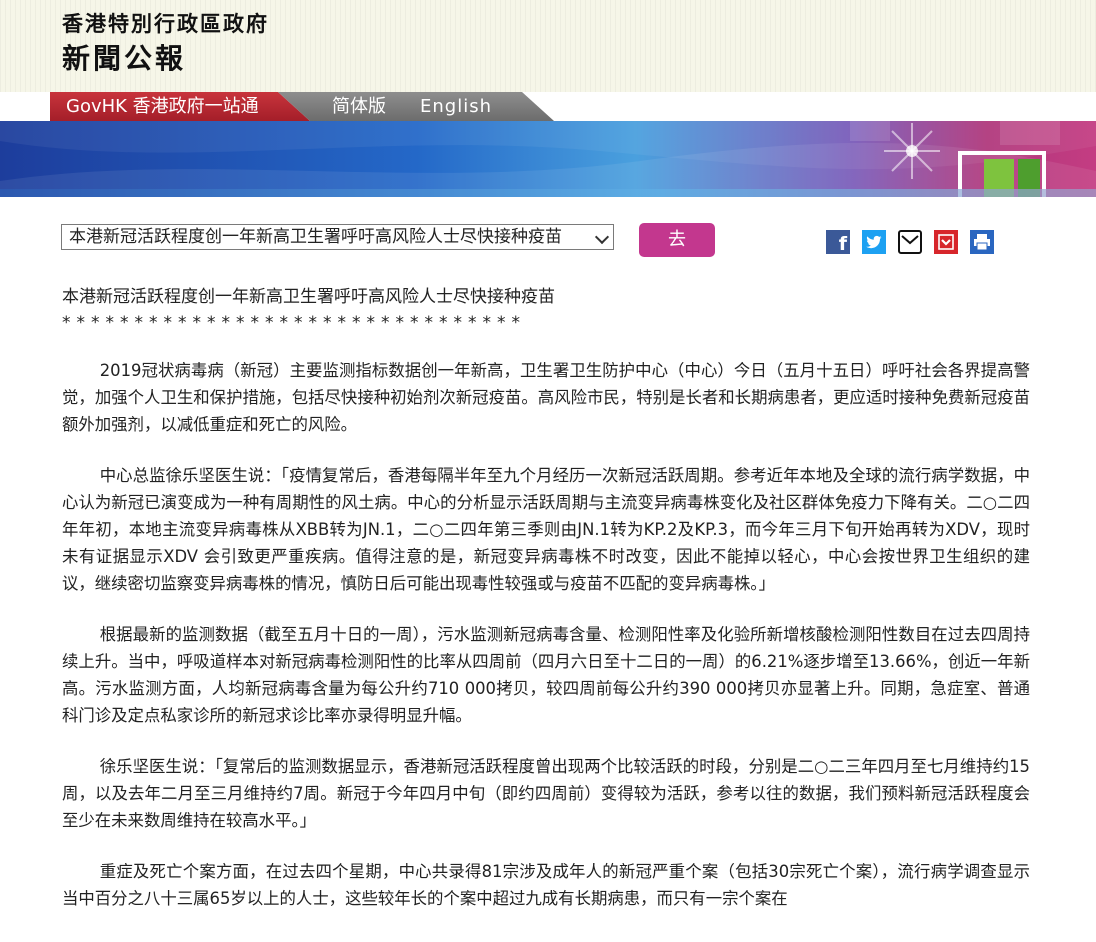 The width and height of the screenshot is (1096, 942). I want to click on nav-bar: GovHK 香港政府一站通 简体版 English, so click(548, 106).